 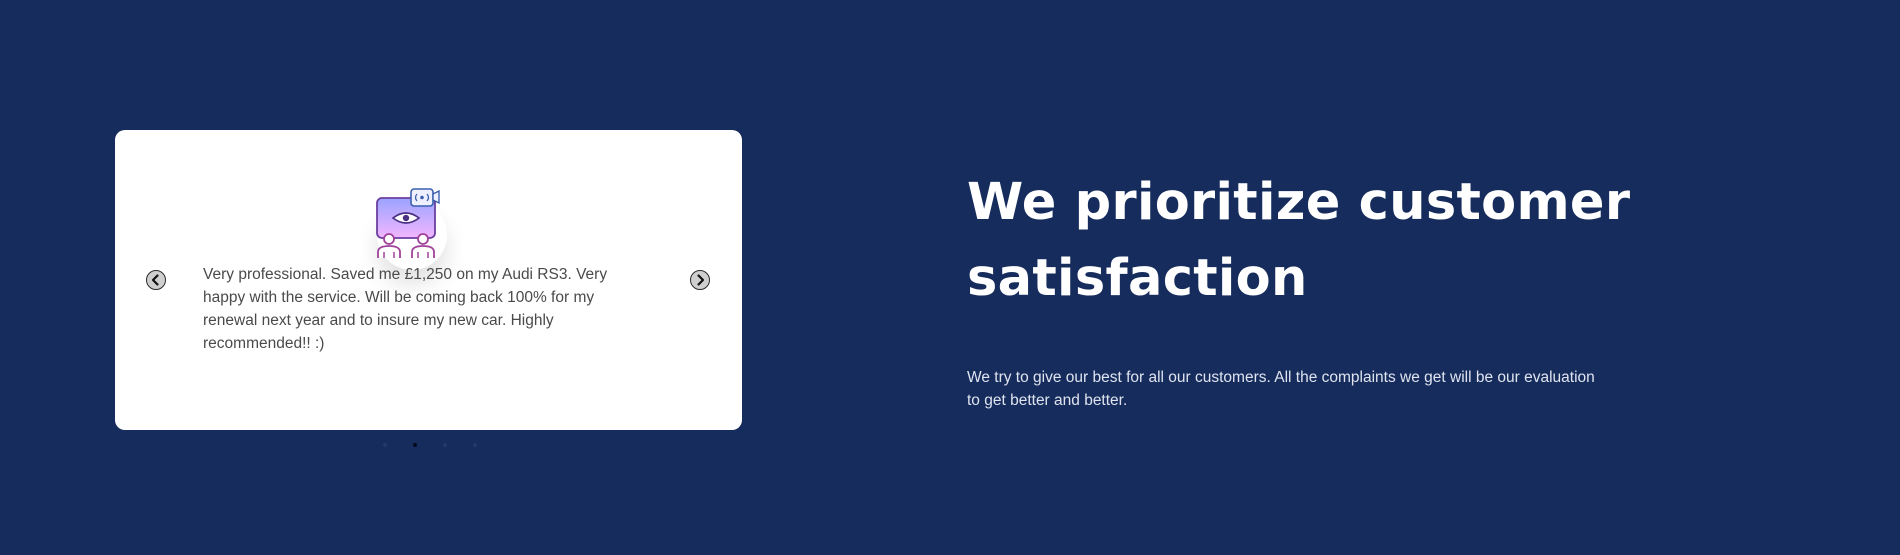 I want to click on section-heading: We prioritize customer satisfaction, so click(x=1299, y=240).